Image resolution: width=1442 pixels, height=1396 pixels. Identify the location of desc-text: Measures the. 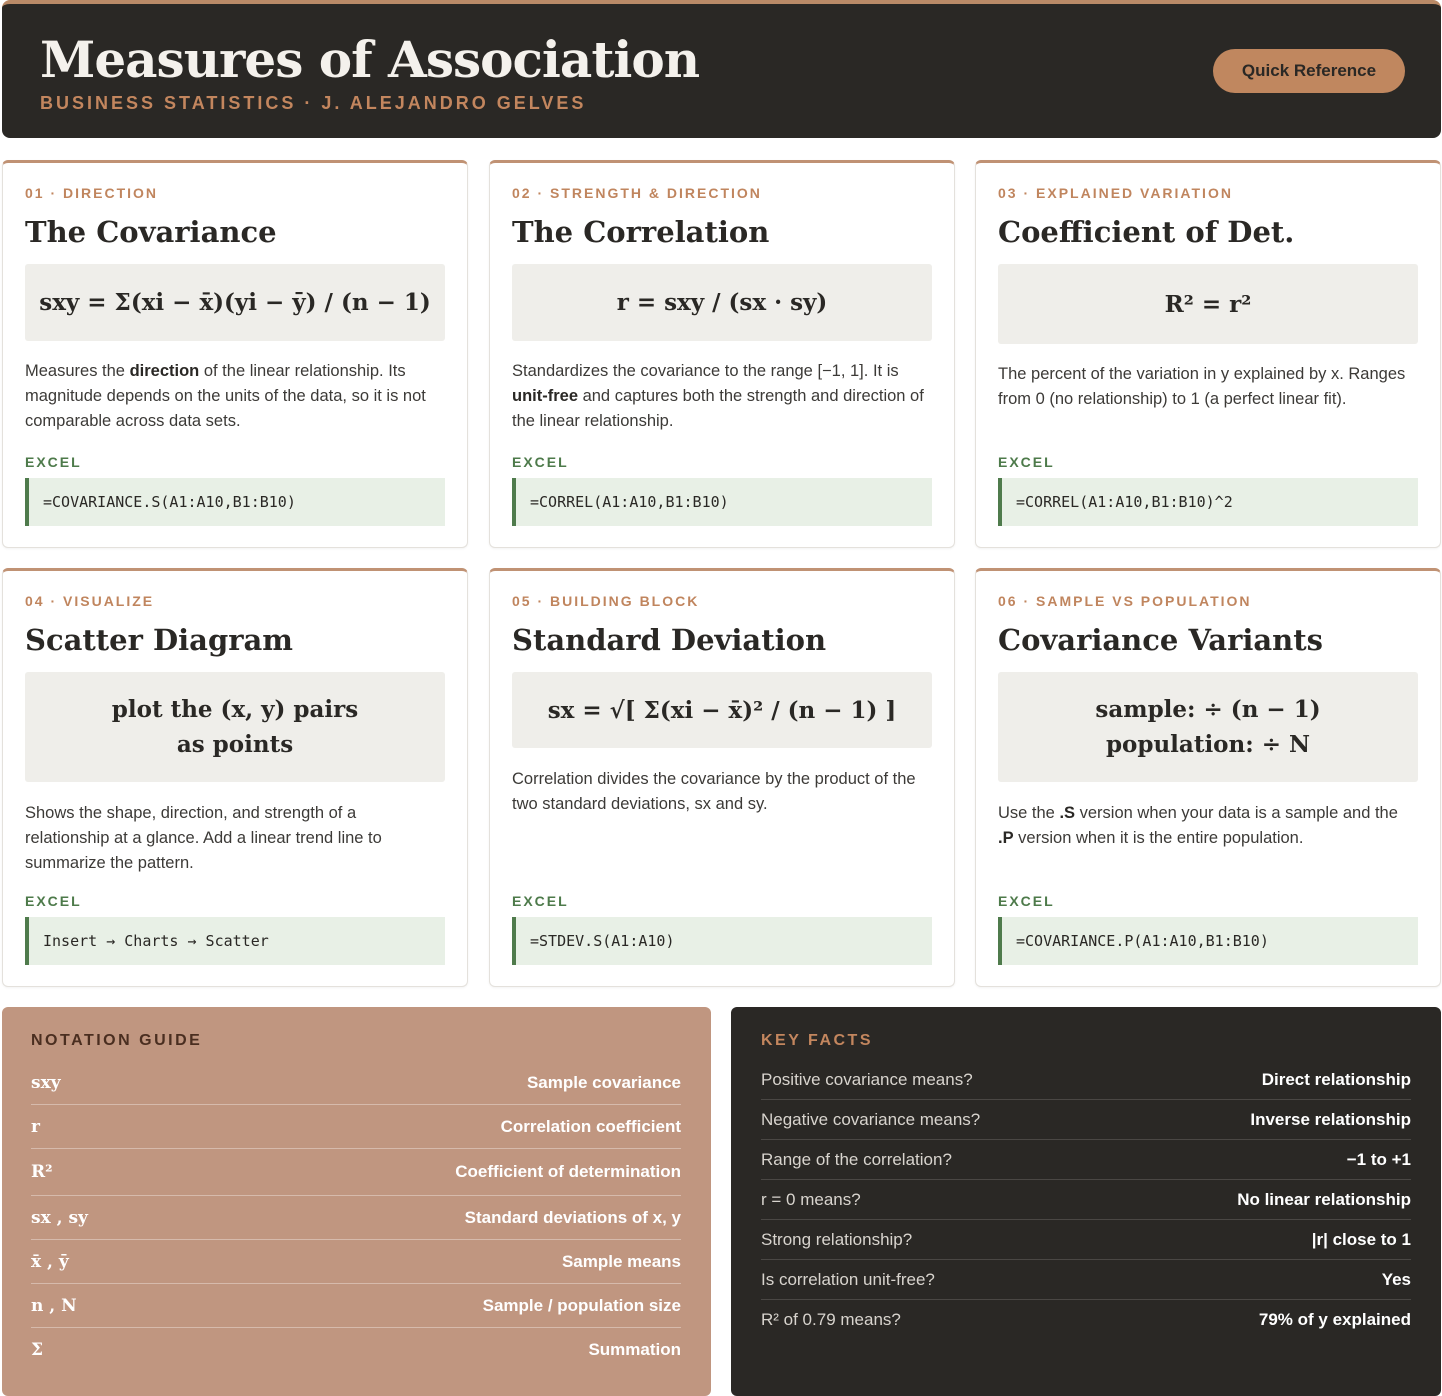
(77, 371).